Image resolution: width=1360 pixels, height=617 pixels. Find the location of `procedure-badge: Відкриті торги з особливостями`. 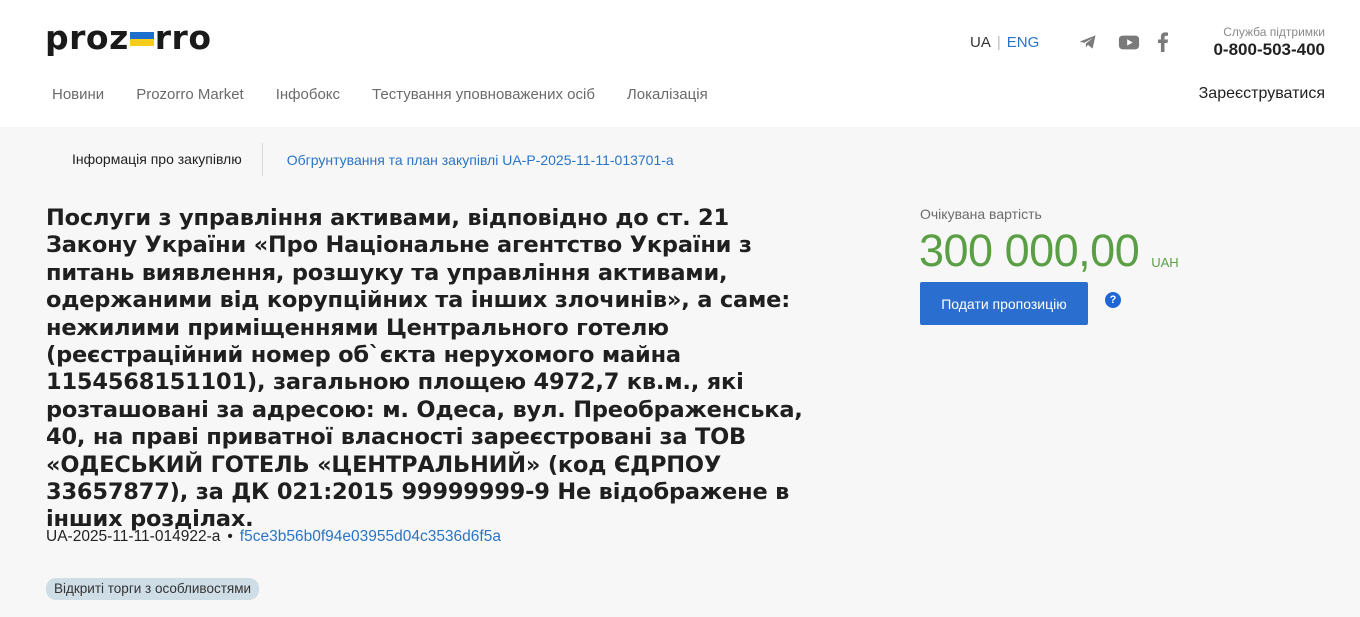

procedure-badge: Відкриті торги з особливостями is located at coordinates (153, 589).